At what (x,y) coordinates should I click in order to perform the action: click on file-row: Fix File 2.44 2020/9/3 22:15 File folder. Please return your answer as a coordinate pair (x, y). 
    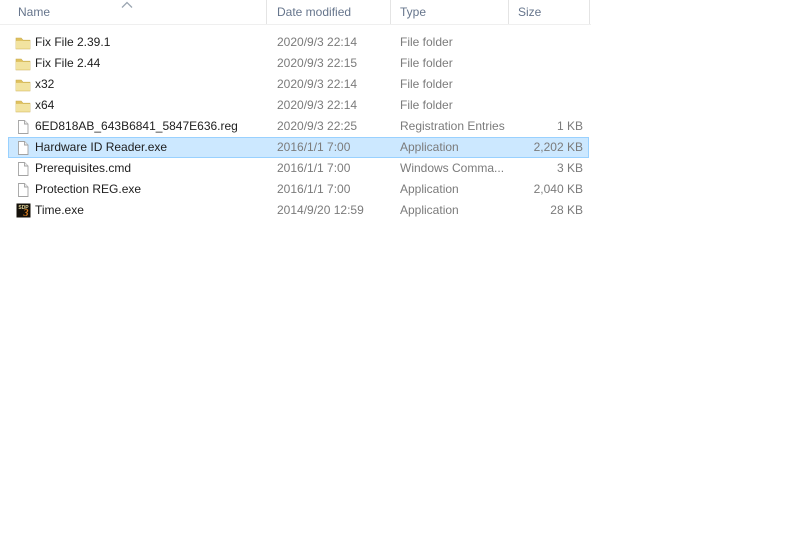
    Looking at the image, I should click on (295, 63).